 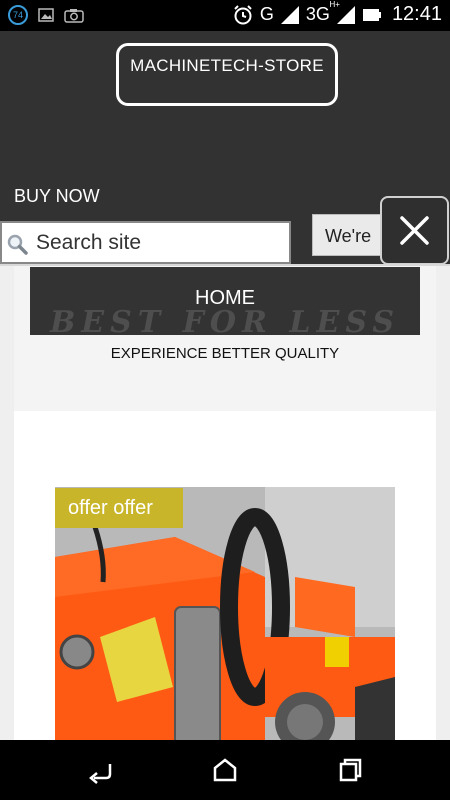 I want to click on network-type-label: 3G, so click(x=317, y=14).